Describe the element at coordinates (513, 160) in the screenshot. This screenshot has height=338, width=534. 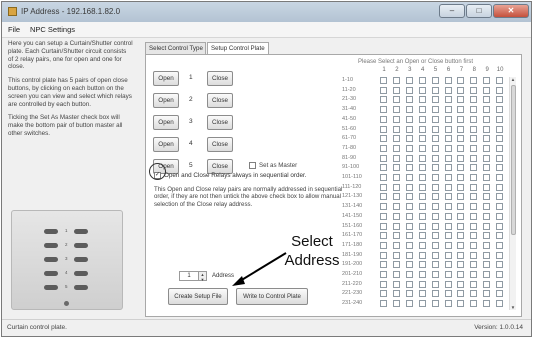
I see `scroll-thumb` at that location.